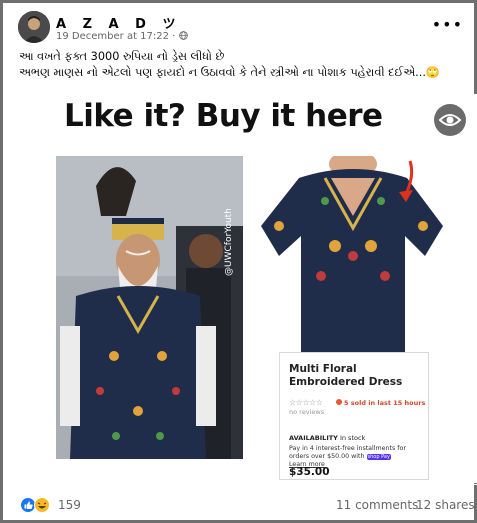 This screenshot has height=523, width=477. I want to click on rating-label: no reviews, so click(307, 412).